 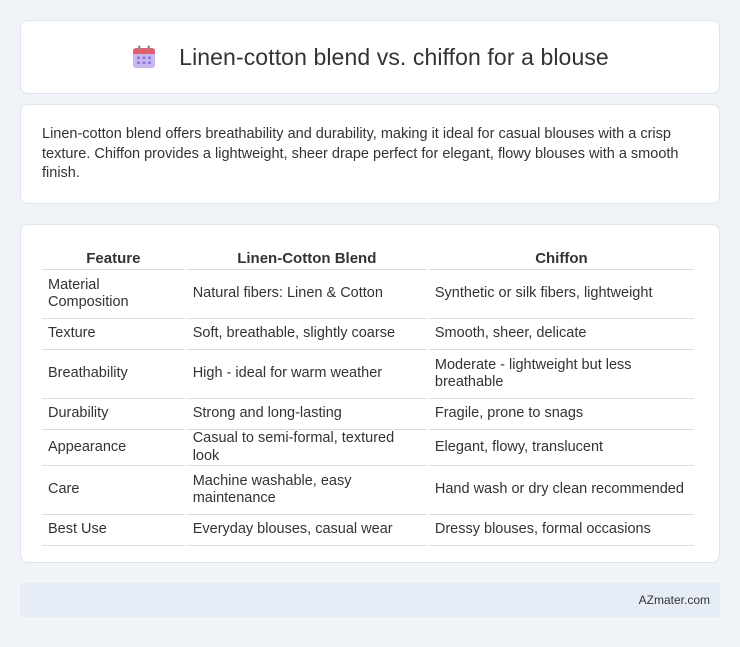 I want to click on table-cell: Elegant, flowy, translucent, so click(x=561, y=448).